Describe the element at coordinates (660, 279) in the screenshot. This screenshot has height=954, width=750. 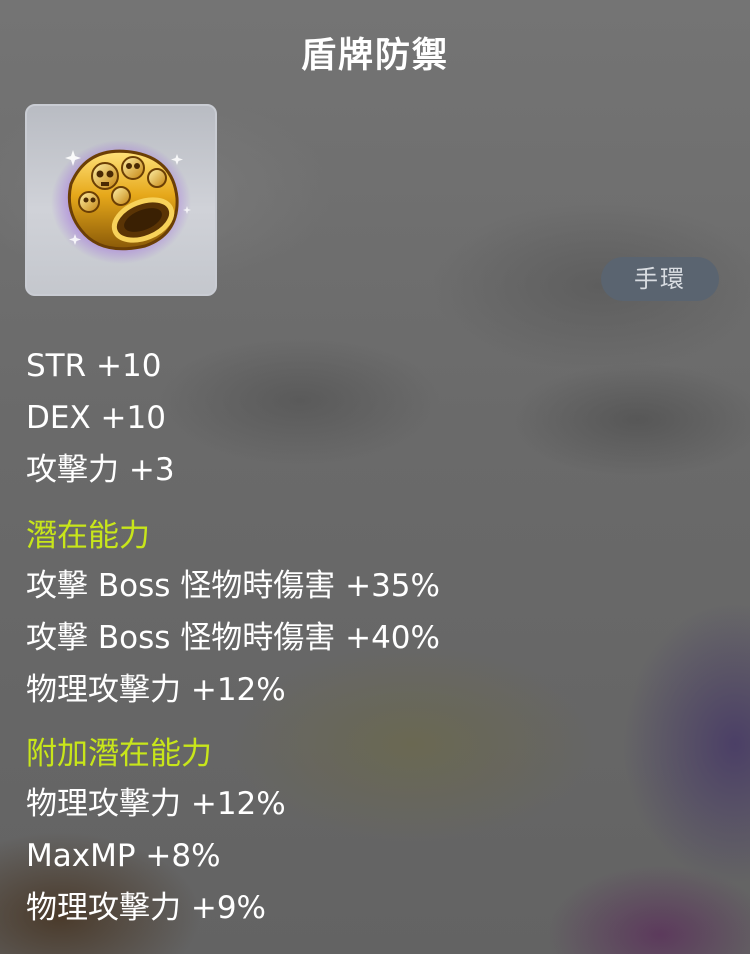
I see `equipment-type-badge: 手環` at that location.